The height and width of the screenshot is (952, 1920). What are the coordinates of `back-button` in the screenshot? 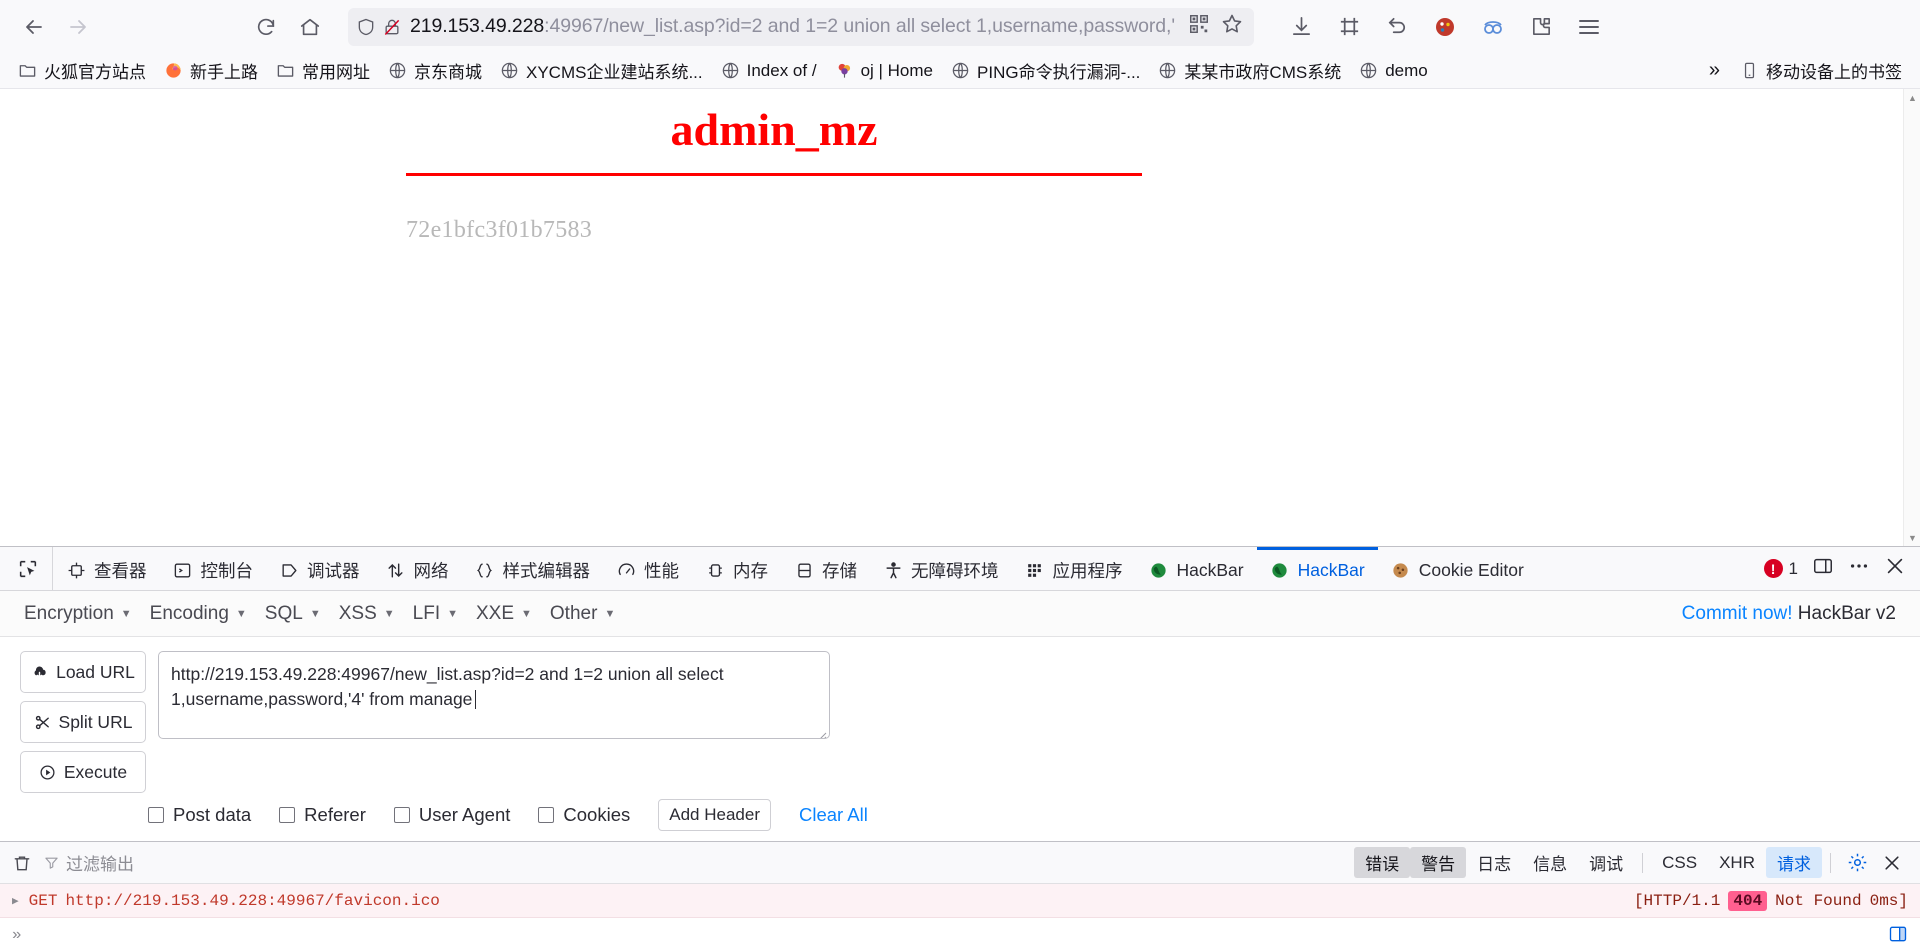 It's located at (34, 27).